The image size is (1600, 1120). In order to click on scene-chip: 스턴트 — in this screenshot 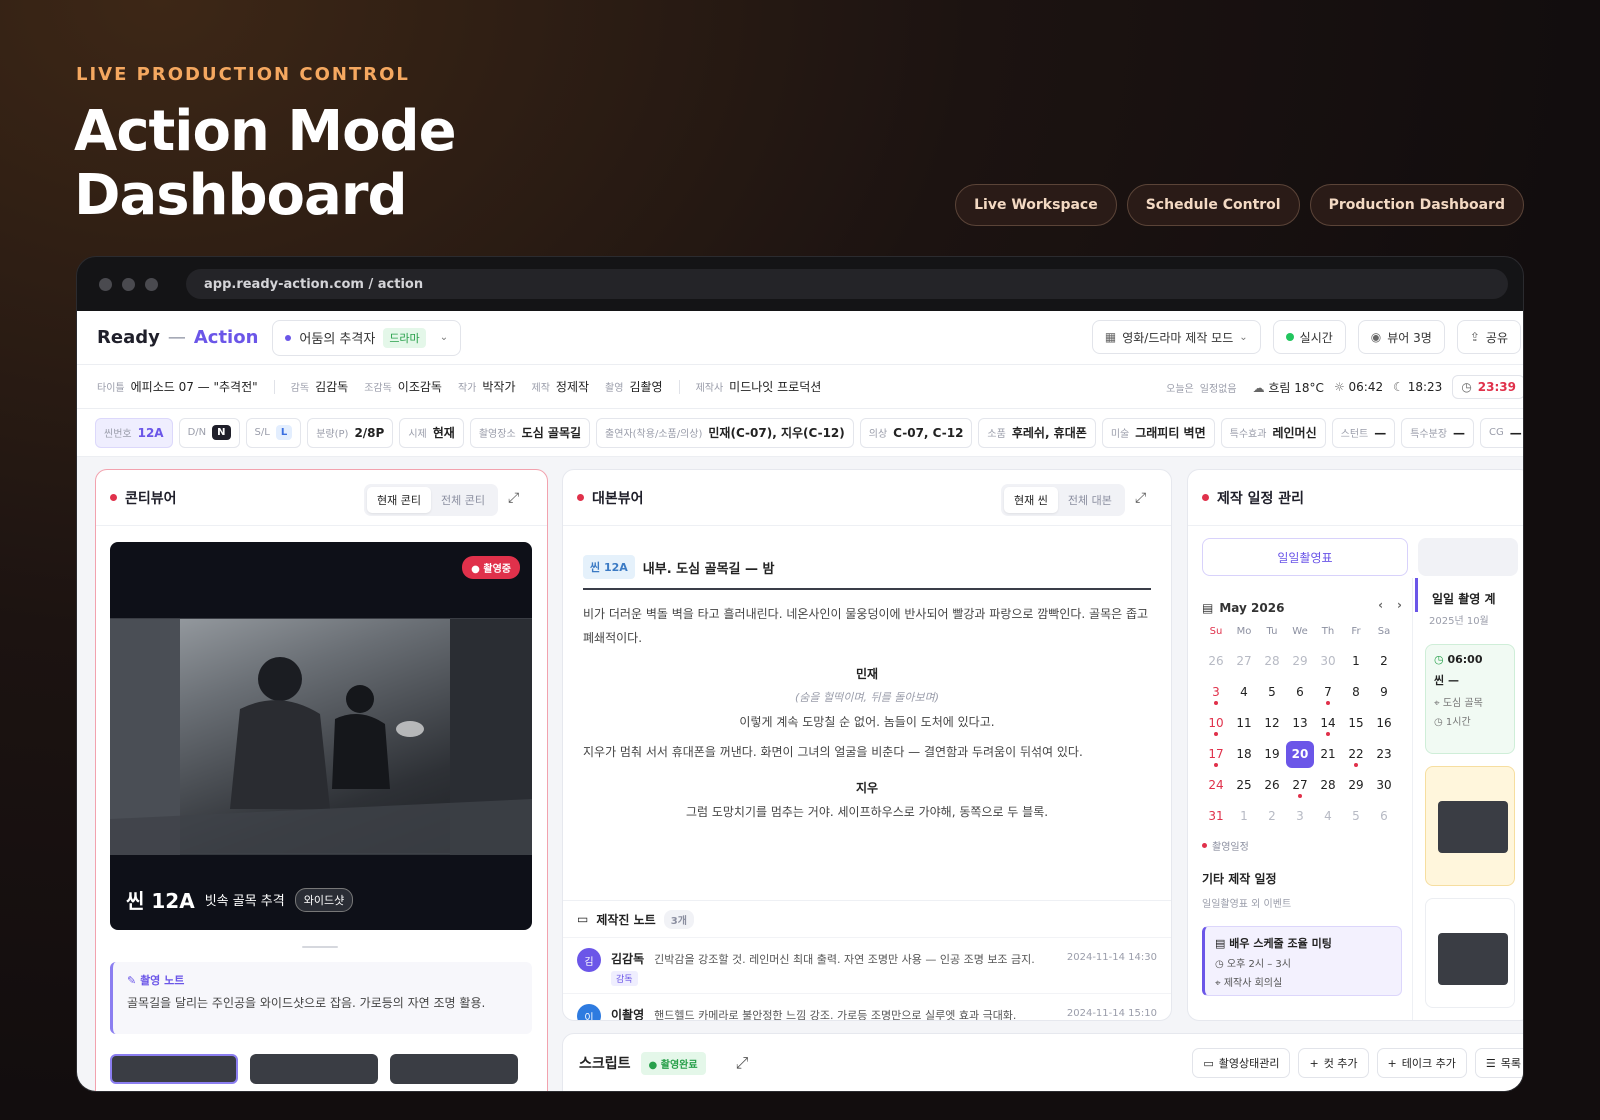, I will do `click(1363, 432)`.